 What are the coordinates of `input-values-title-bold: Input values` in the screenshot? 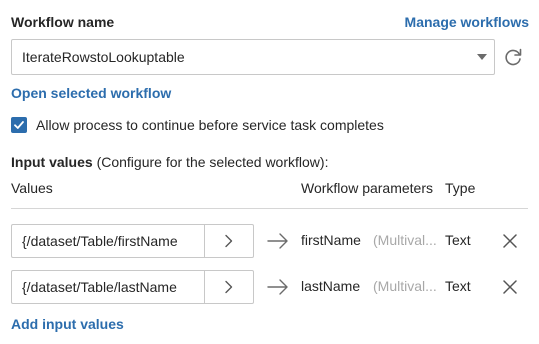 It's located at (52, 162).